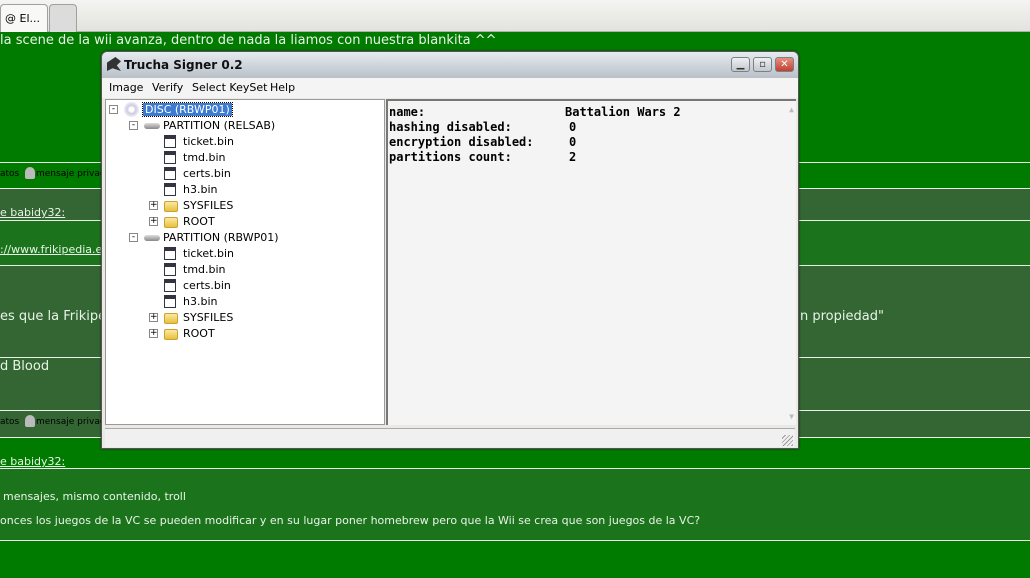 This screenshot has width=1030, height=578. Describe the element at coordinates (461, 142) in the screenshot. I see `info-key: encryption disabled:` at that location.